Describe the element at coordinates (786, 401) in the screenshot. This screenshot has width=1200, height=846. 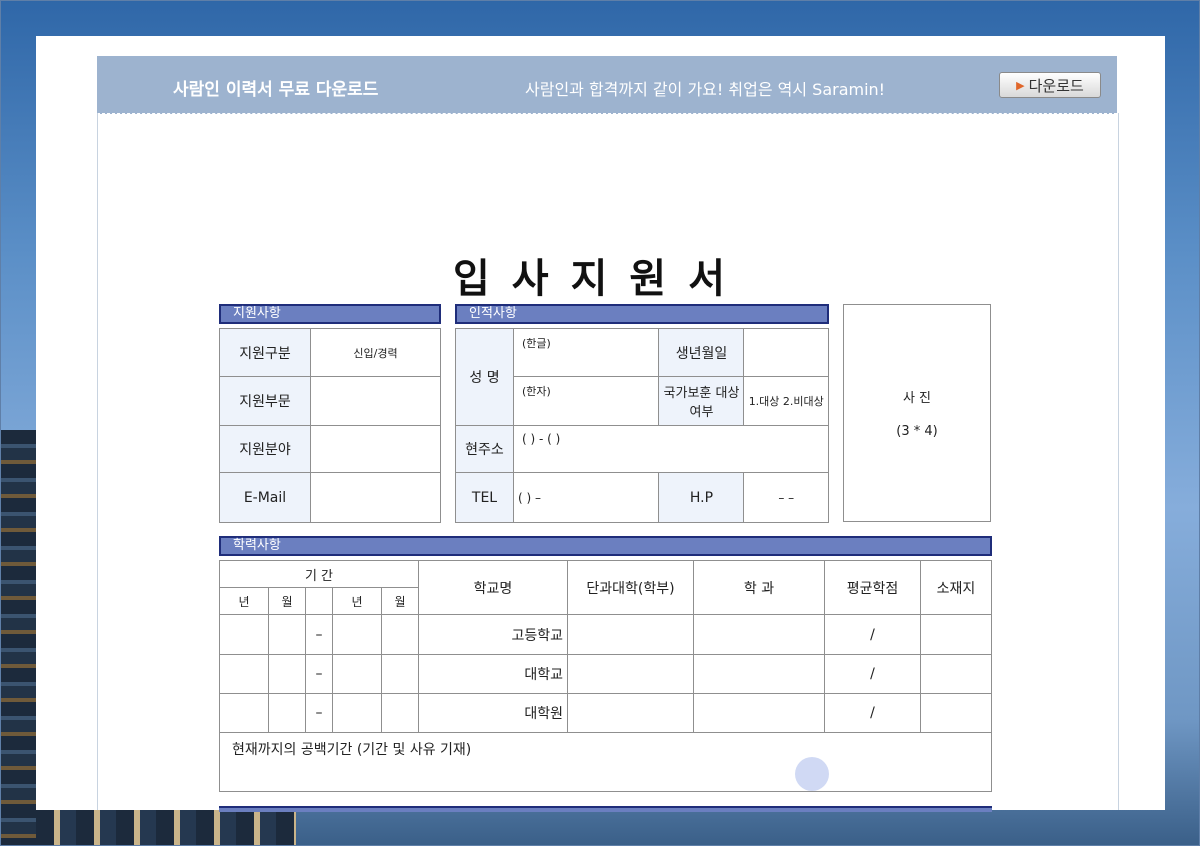
I see `veteran-value: 1.대상 2.비대상` at that location.